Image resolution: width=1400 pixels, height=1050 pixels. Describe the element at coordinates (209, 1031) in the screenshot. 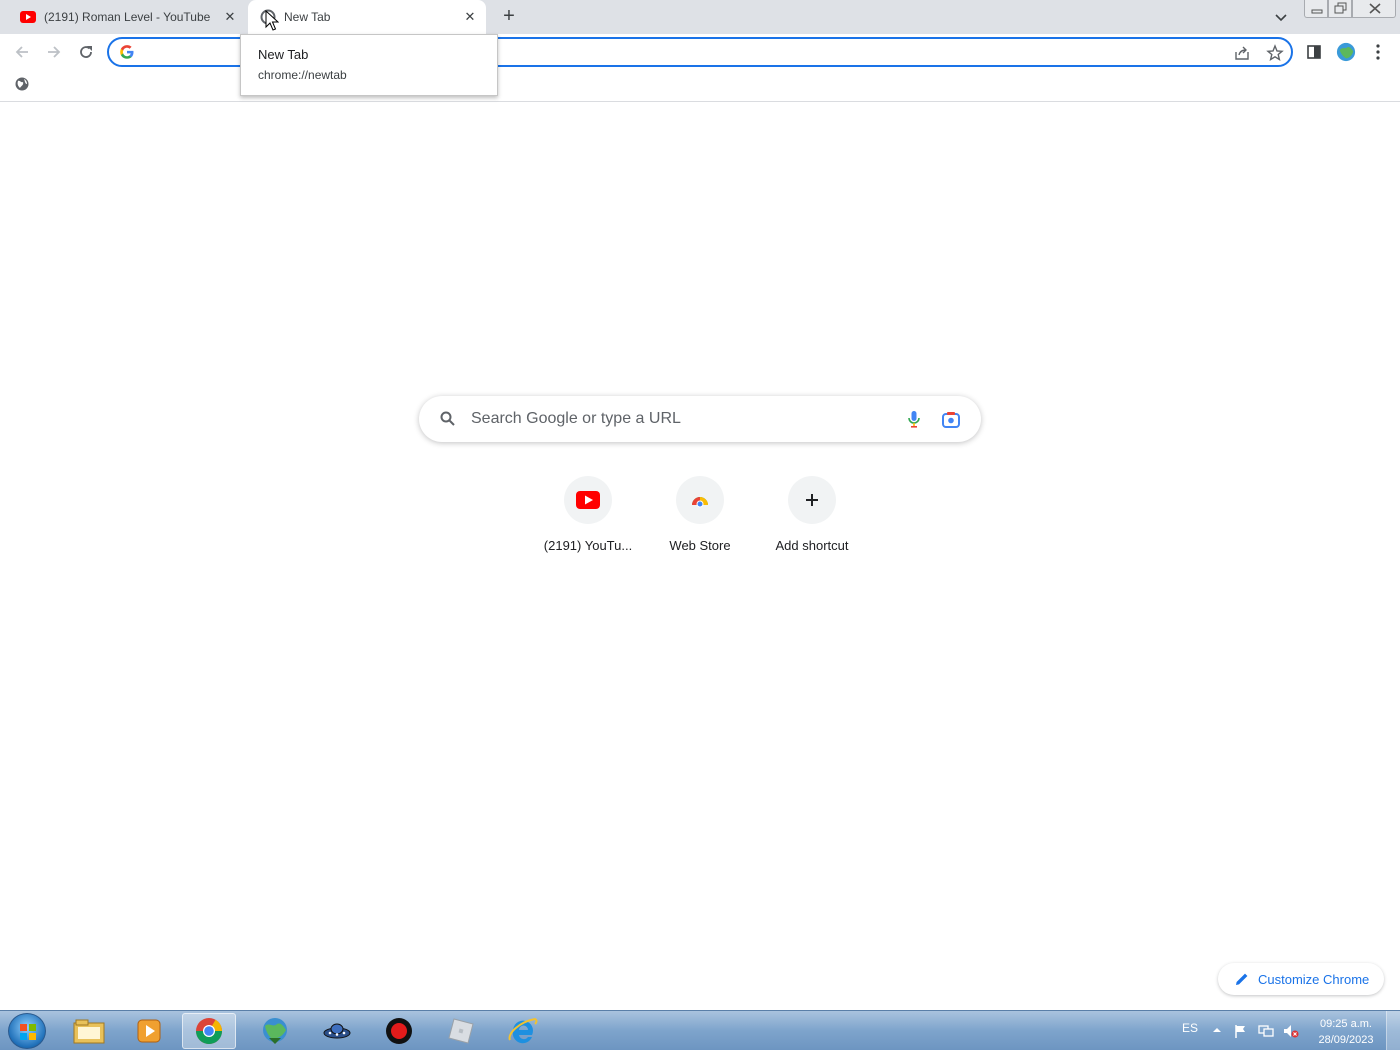

I see `chrome-taskbar-icon` at that location.